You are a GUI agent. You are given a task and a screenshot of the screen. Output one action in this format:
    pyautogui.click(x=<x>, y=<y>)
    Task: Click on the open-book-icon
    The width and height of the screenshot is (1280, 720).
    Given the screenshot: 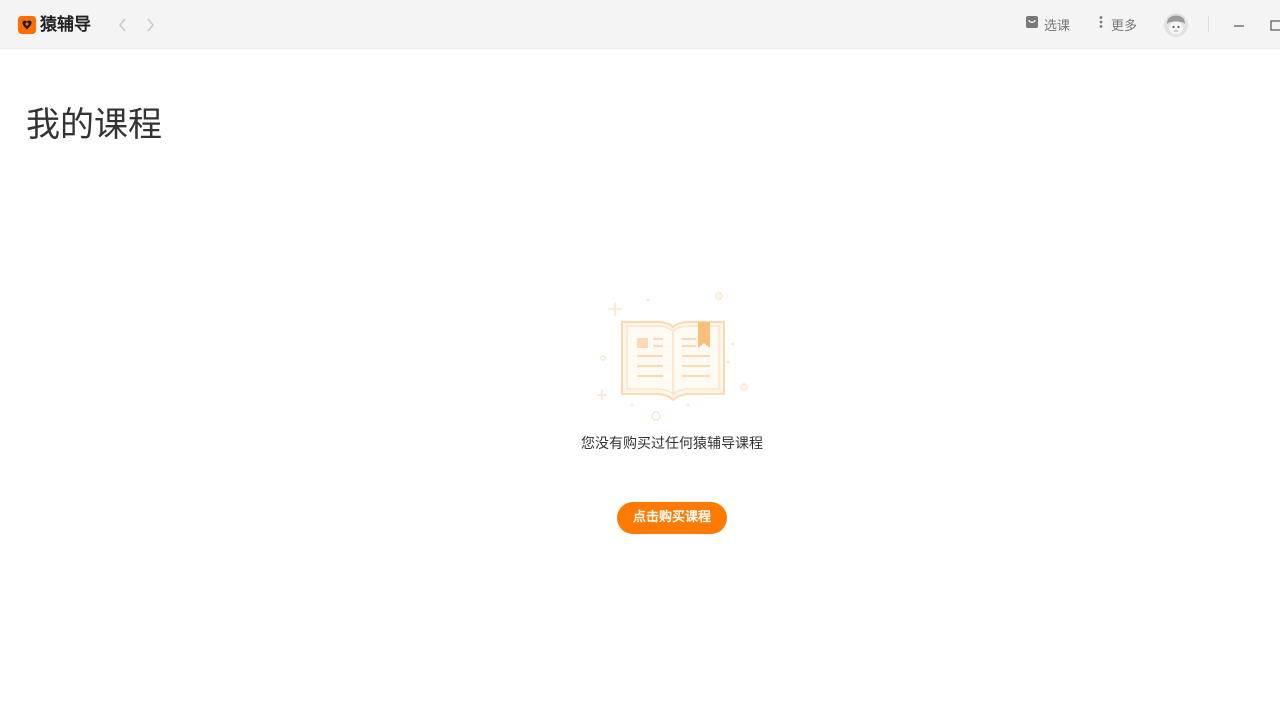 What is the action you would take?
    pyautogui.click(x=674, y=356)
    